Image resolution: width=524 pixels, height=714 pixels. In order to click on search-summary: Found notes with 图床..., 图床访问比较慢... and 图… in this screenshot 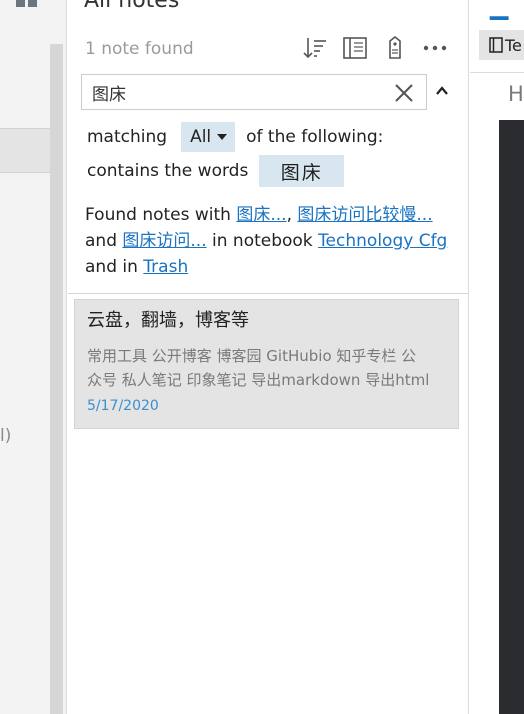, I will do `click(266, 241)`.